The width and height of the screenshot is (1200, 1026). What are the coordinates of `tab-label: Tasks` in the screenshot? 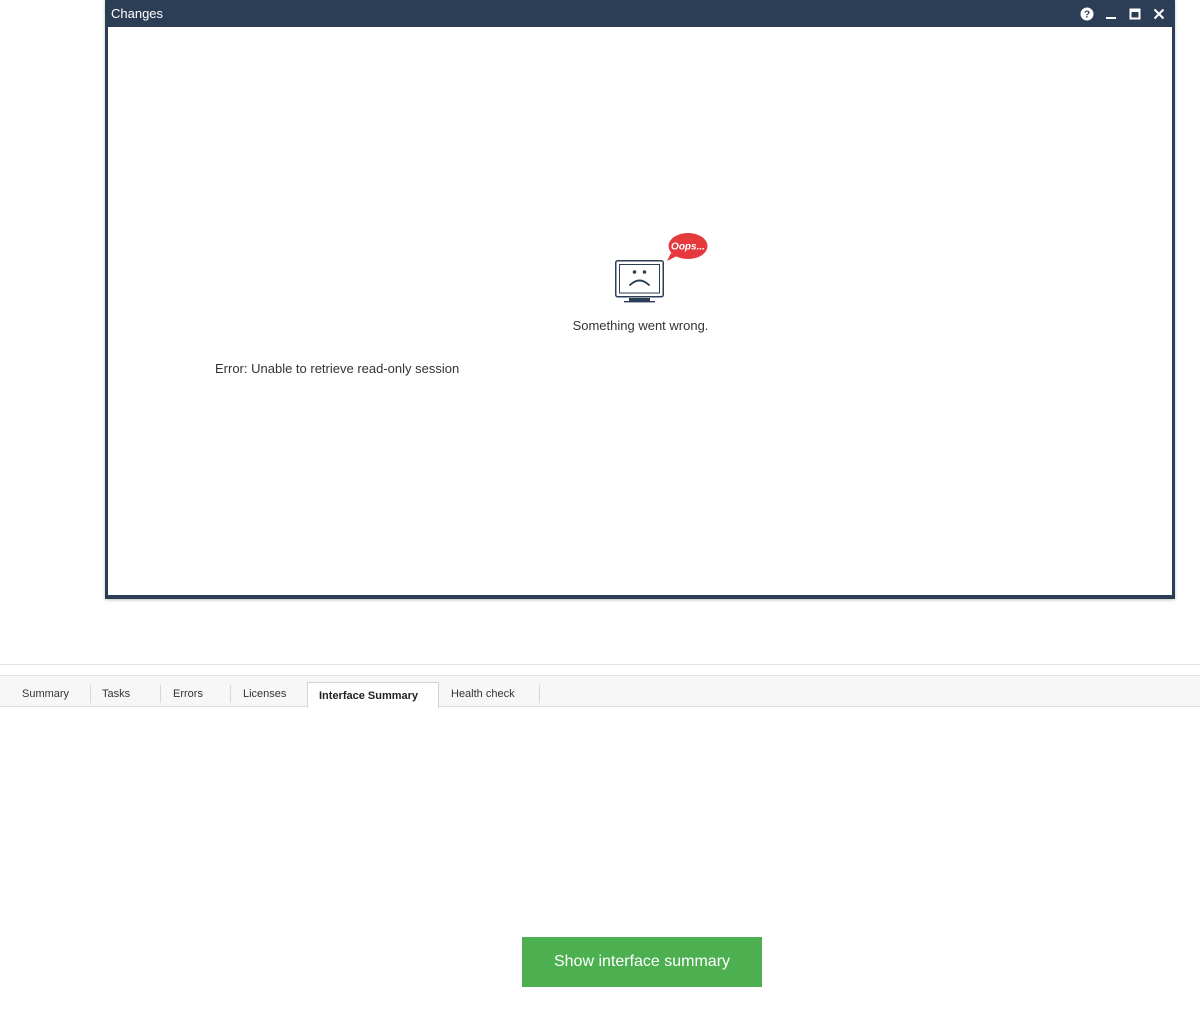 It's located at (116, 694).